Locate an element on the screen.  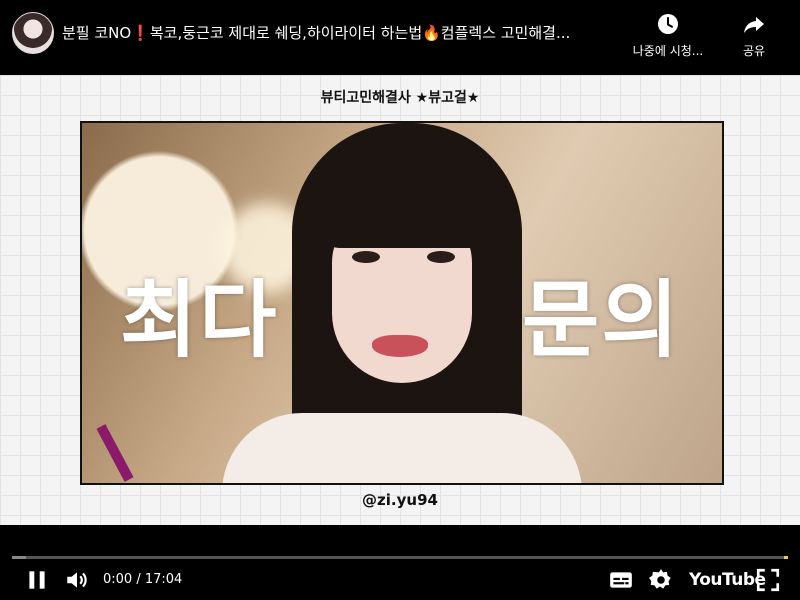
time-display: 0:00 / 17:04 is located at coordinates (143, 579).